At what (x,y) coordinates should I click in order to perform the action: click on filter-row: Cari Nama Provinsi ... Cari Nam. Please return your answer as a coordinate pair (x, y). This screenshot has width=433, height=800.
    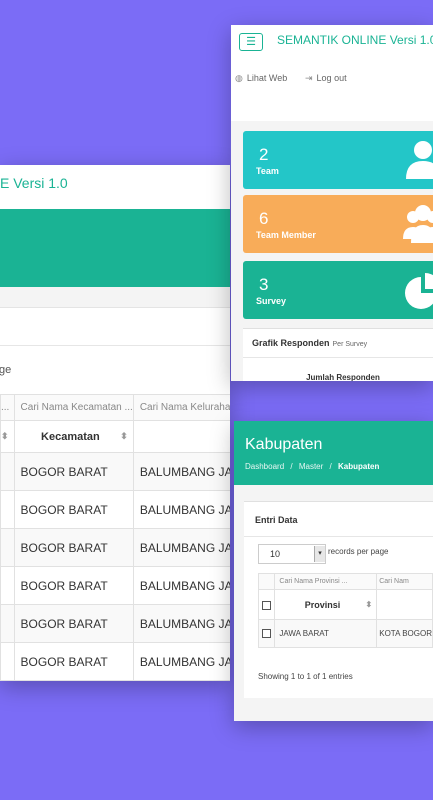
    Looking at the image, I should click on (345, 581).